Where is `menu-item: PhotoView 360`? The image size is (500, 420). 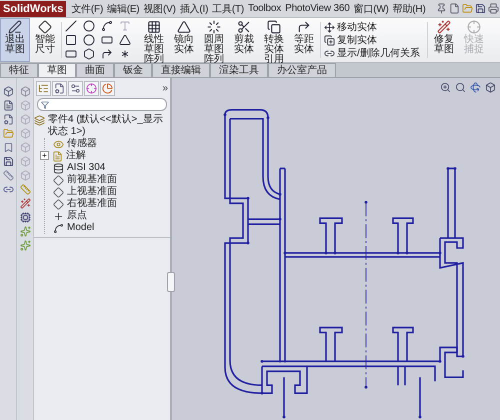
menu-item: PhotoView 360 is located at coordinates (317, 8).